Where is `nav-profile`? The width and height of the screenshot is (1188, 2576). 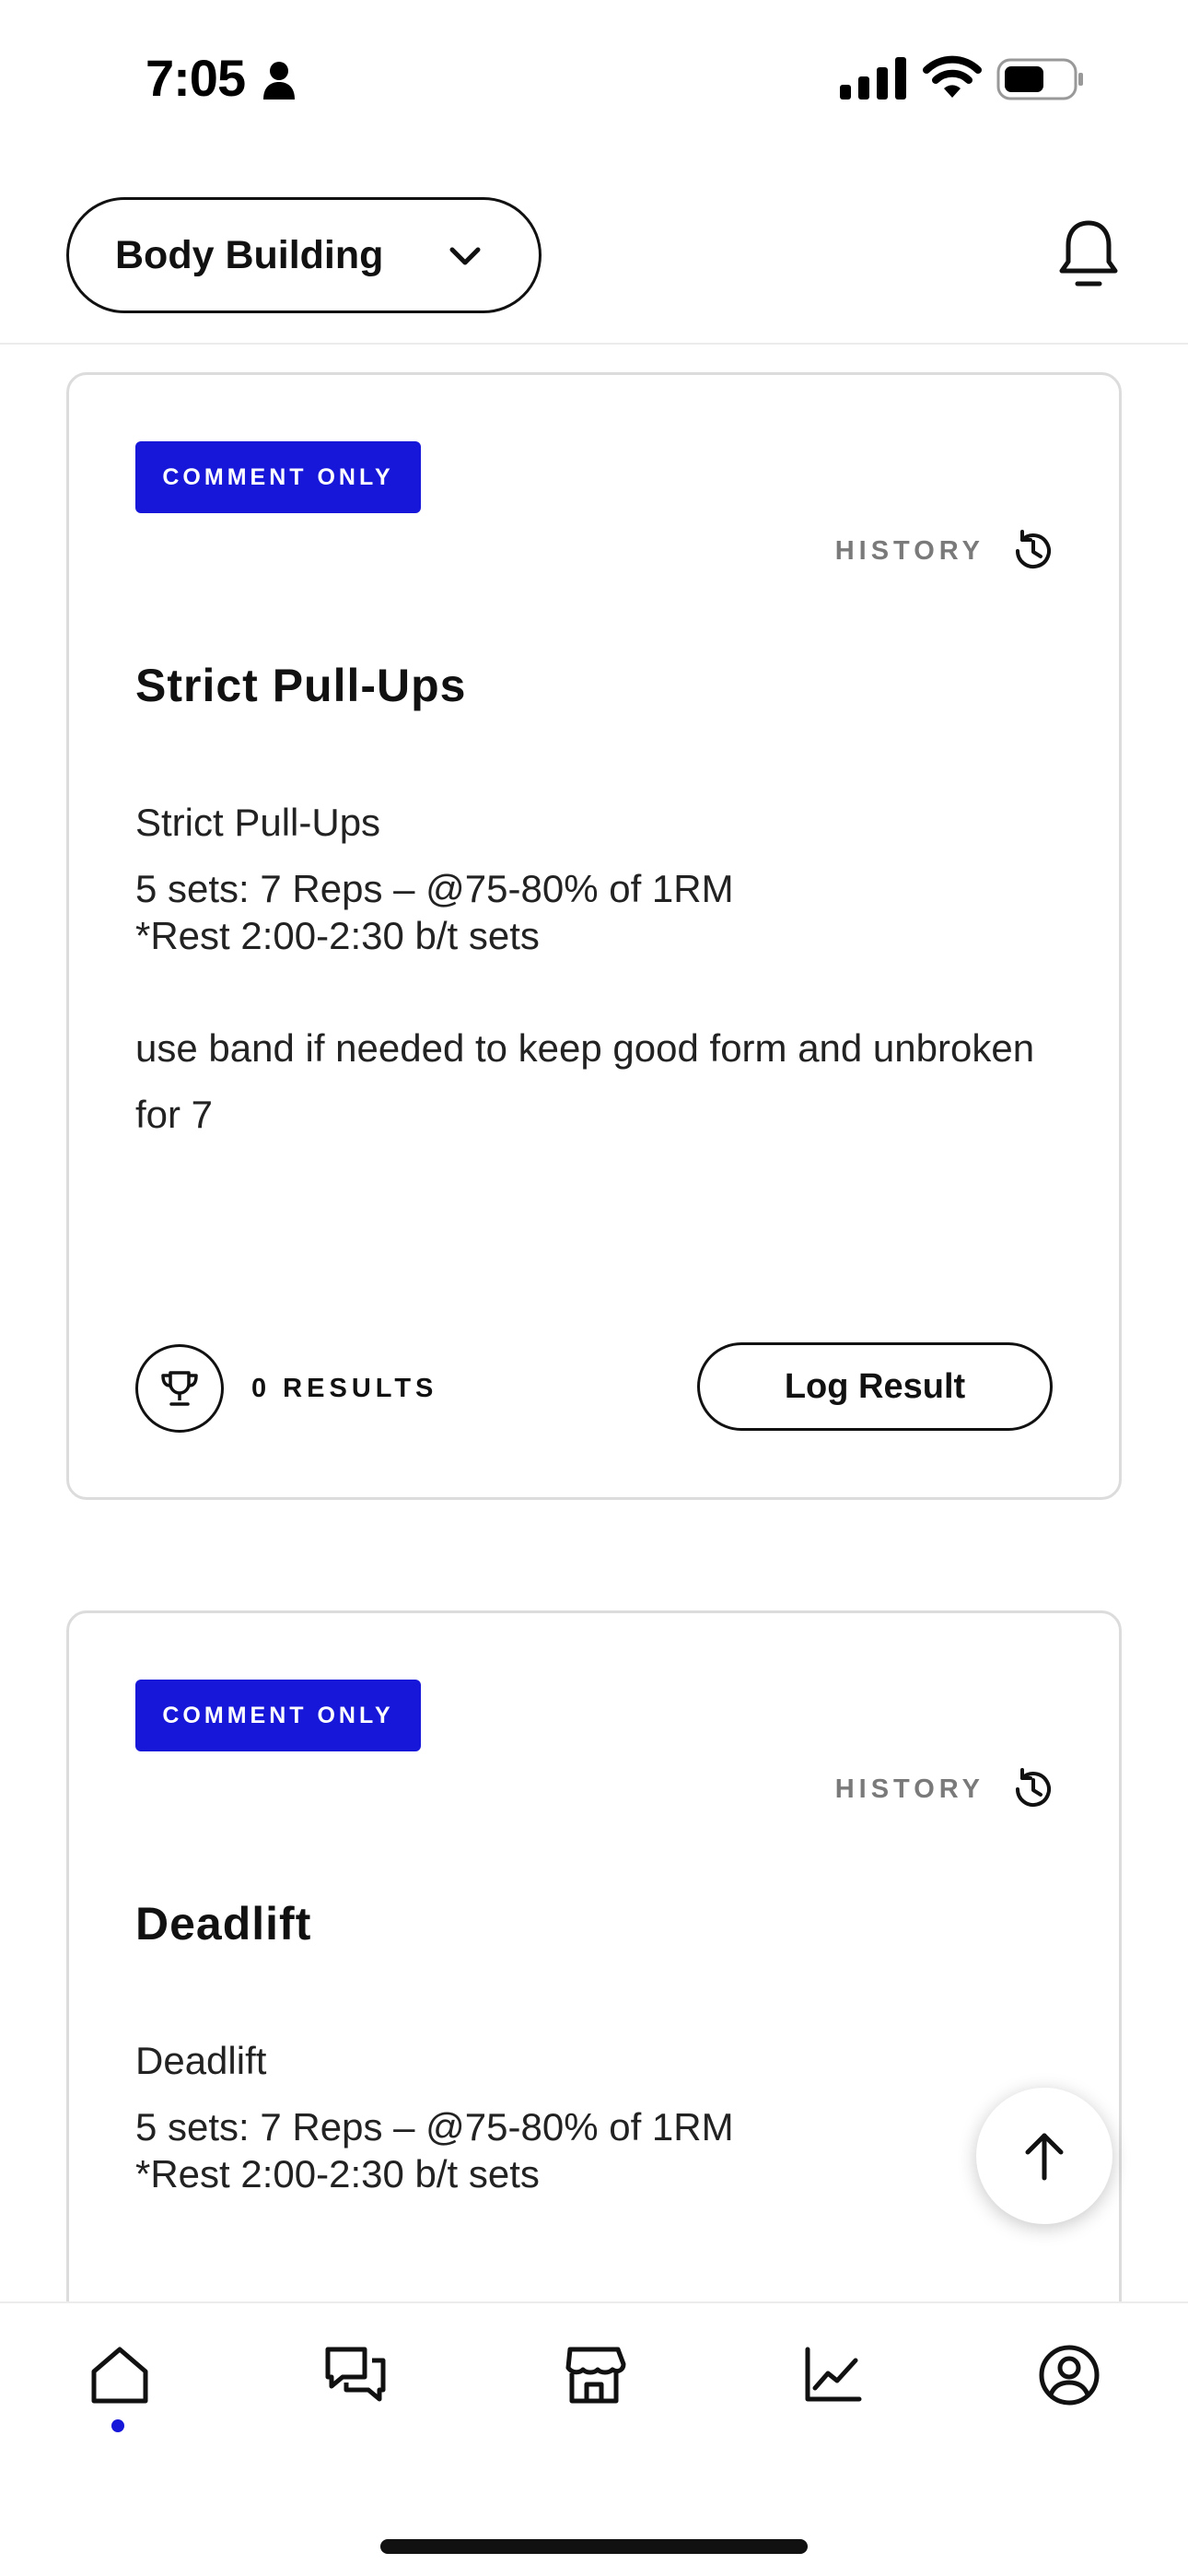
nav-profile is located at coordinates (1069, 2397).